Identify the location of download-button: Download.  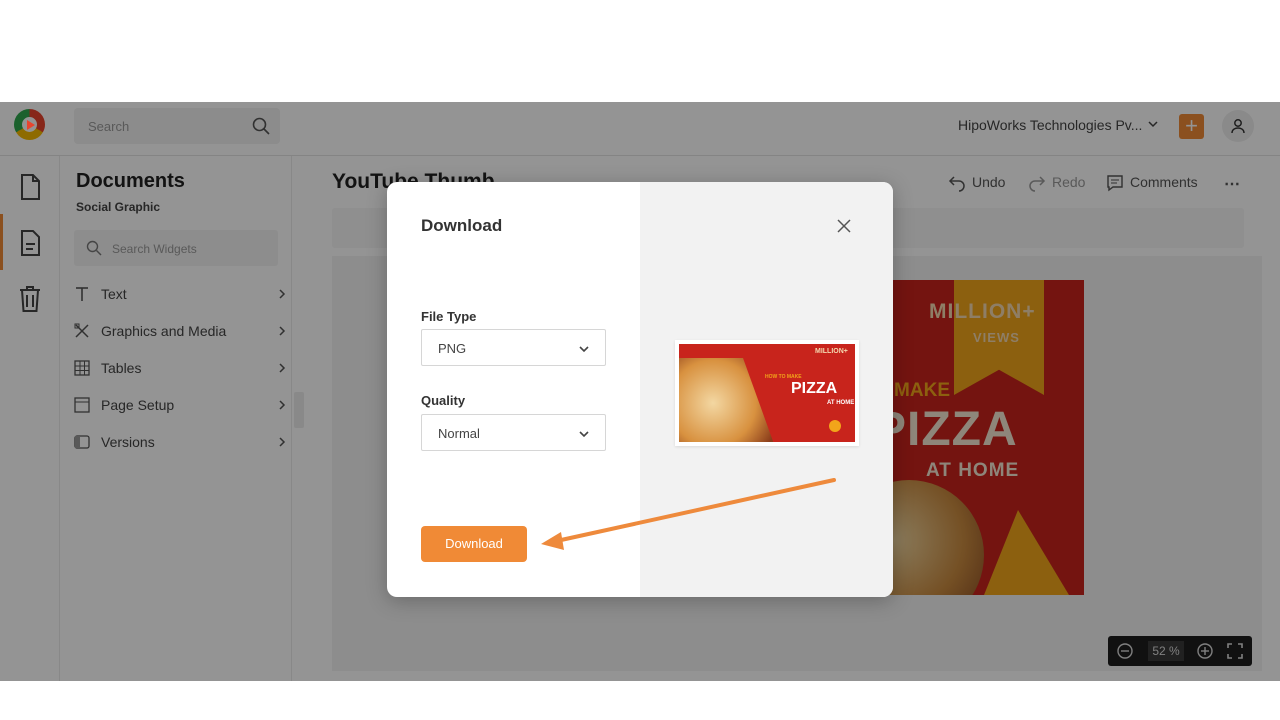
(474, 544).